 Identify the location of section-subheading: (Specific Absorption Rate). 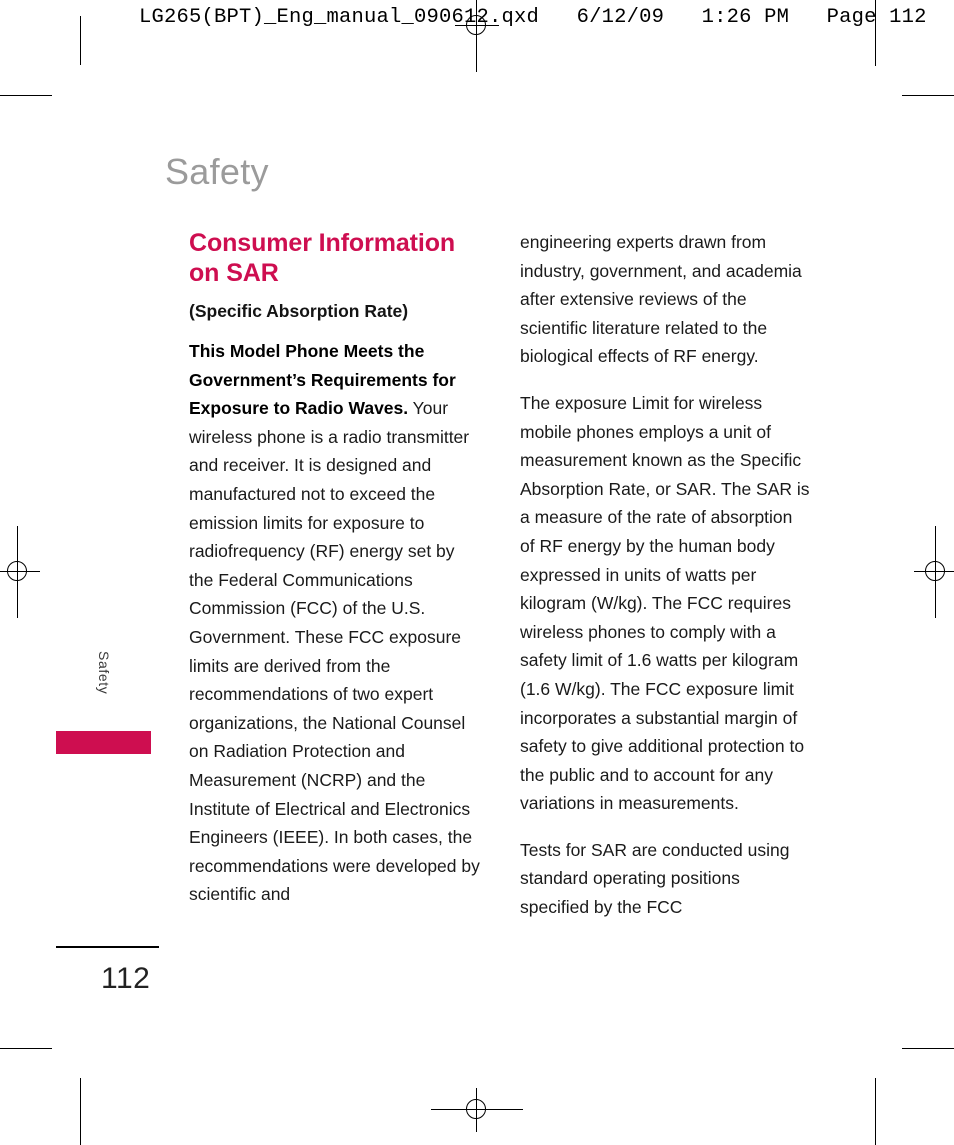
(299, 311).